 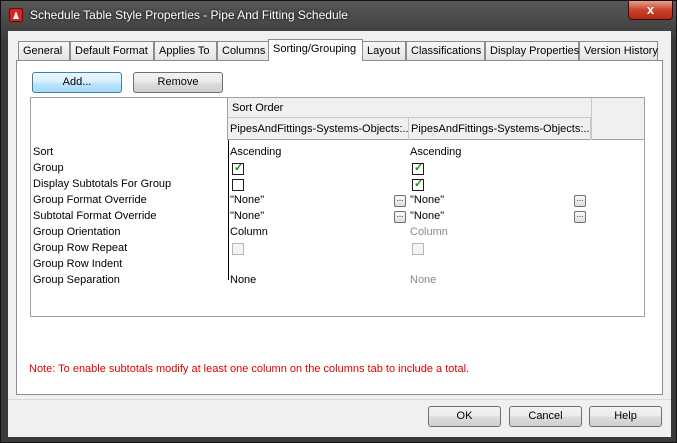 I want to click on tab-general: General, so click(x=44, y=51).